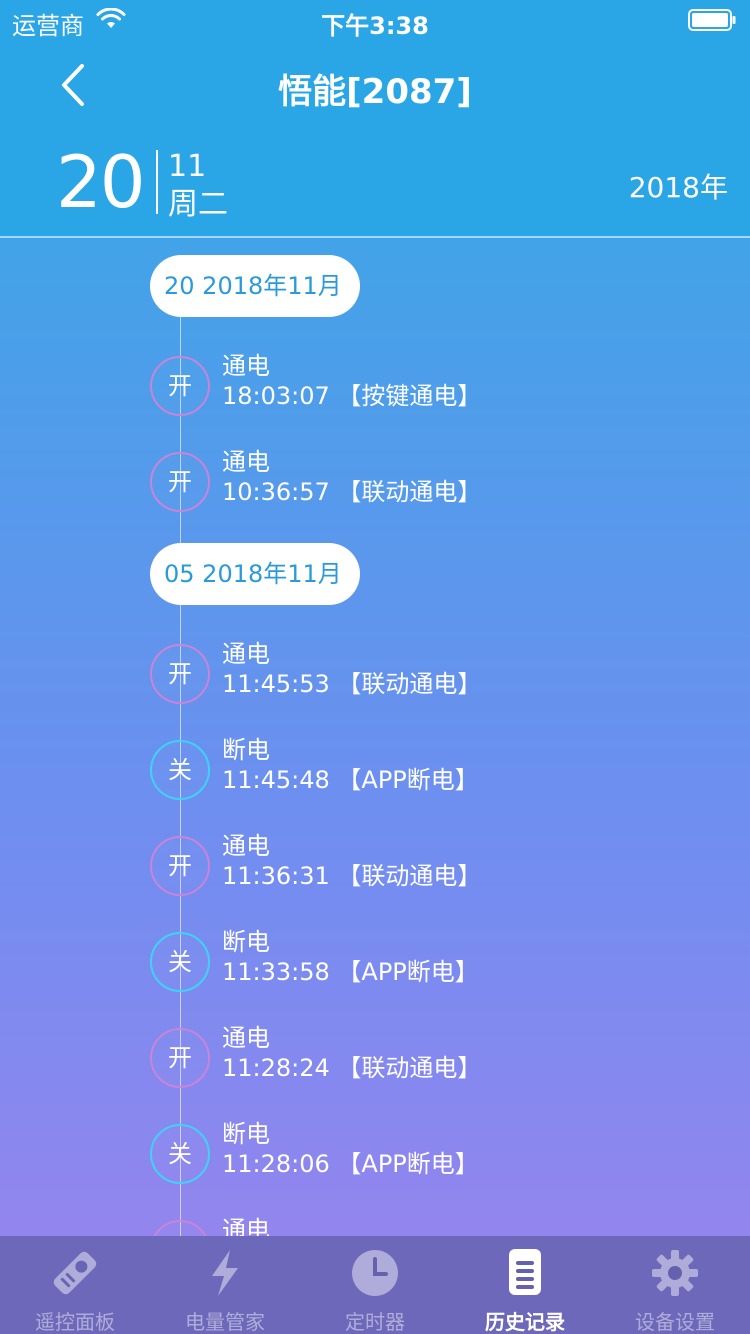  What do you see at coordinates (75, 1322) in the screenshot?
I see `tab-label: 遥控面板` at bounding box center [75, 1322].